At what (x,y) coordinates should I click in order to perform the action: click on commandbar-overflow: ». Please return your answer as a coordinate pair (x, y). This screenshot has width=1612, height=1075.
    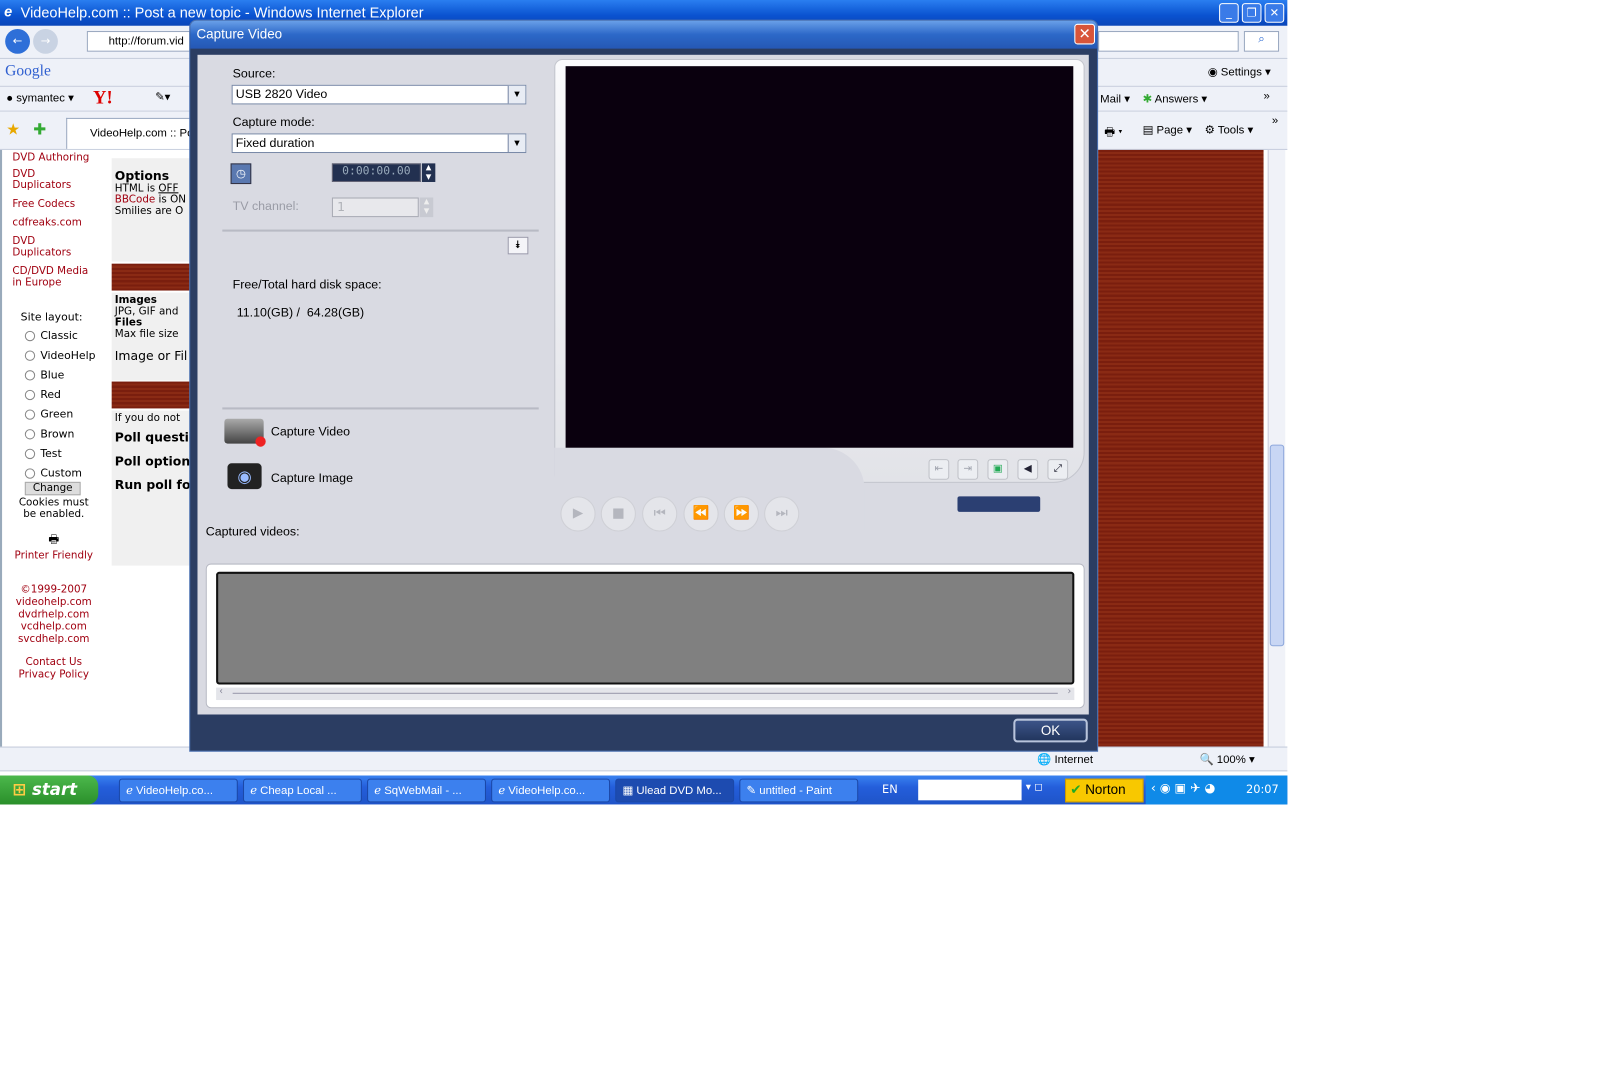
    Looking at the image, I should click on (1275, 121).